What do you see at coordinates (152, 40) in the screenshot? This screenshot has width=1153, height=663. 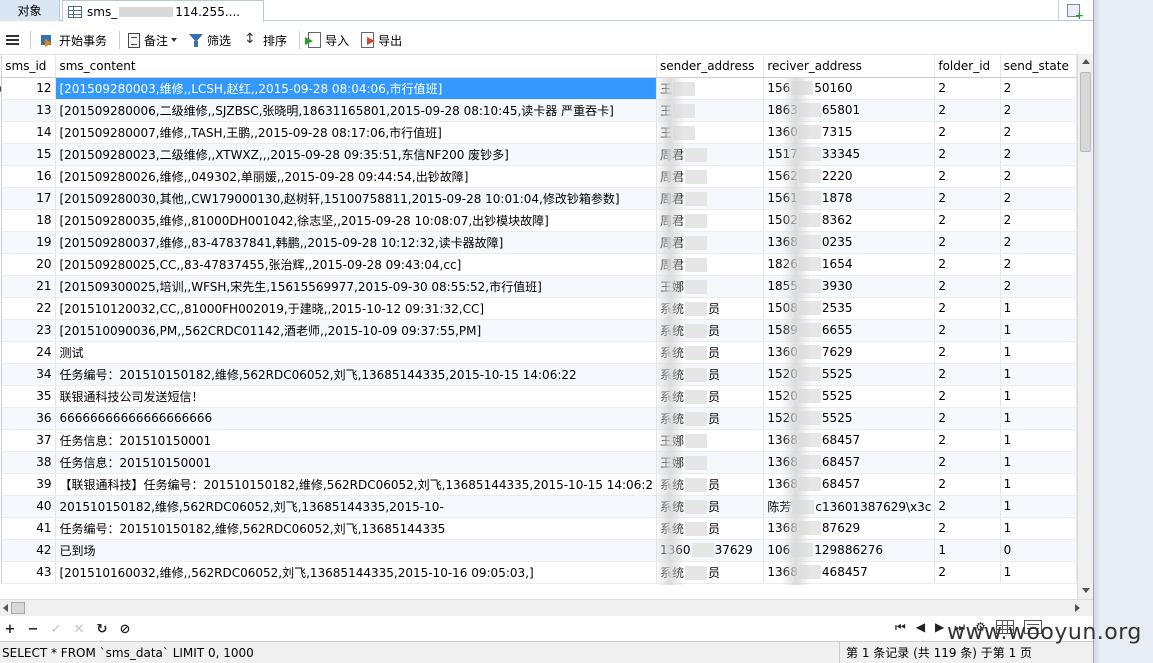 I see `memo-button: 备注` at bounding box center [152, 40].